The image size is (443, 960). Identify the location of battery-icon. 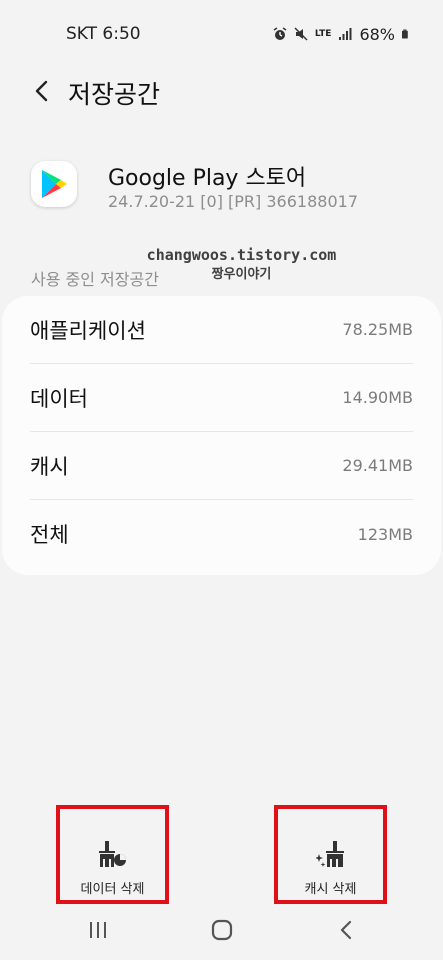
(405, 34).